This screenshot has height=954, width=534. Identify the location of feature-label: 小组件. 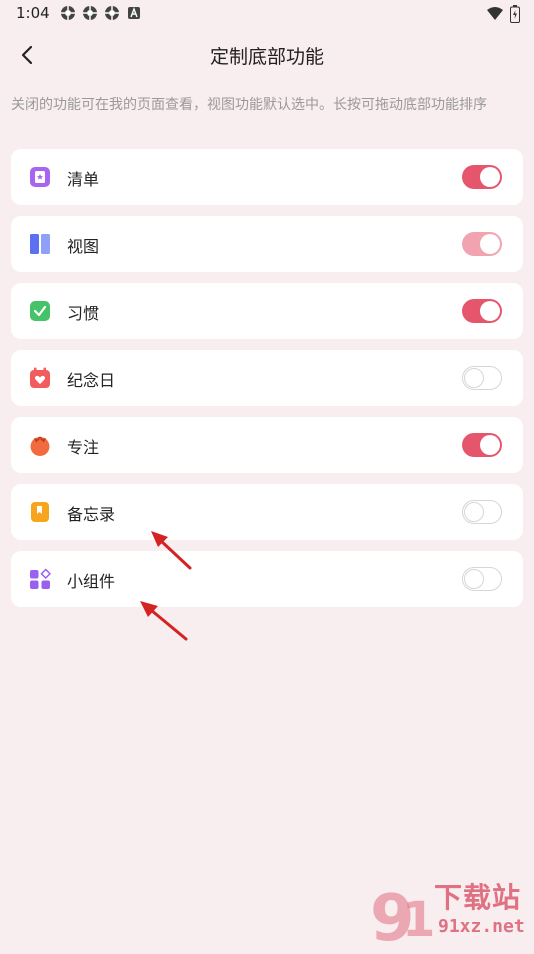
(91, 581).